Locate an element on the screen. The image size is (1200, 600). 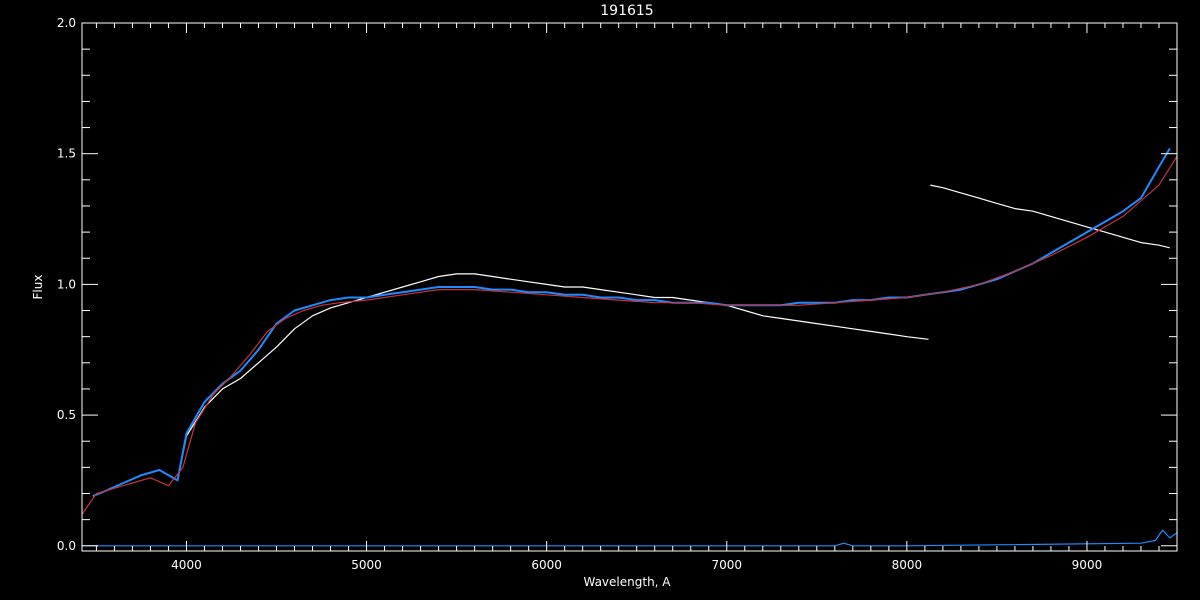
chart-title: 191615 is located at coordinates (626, 11).